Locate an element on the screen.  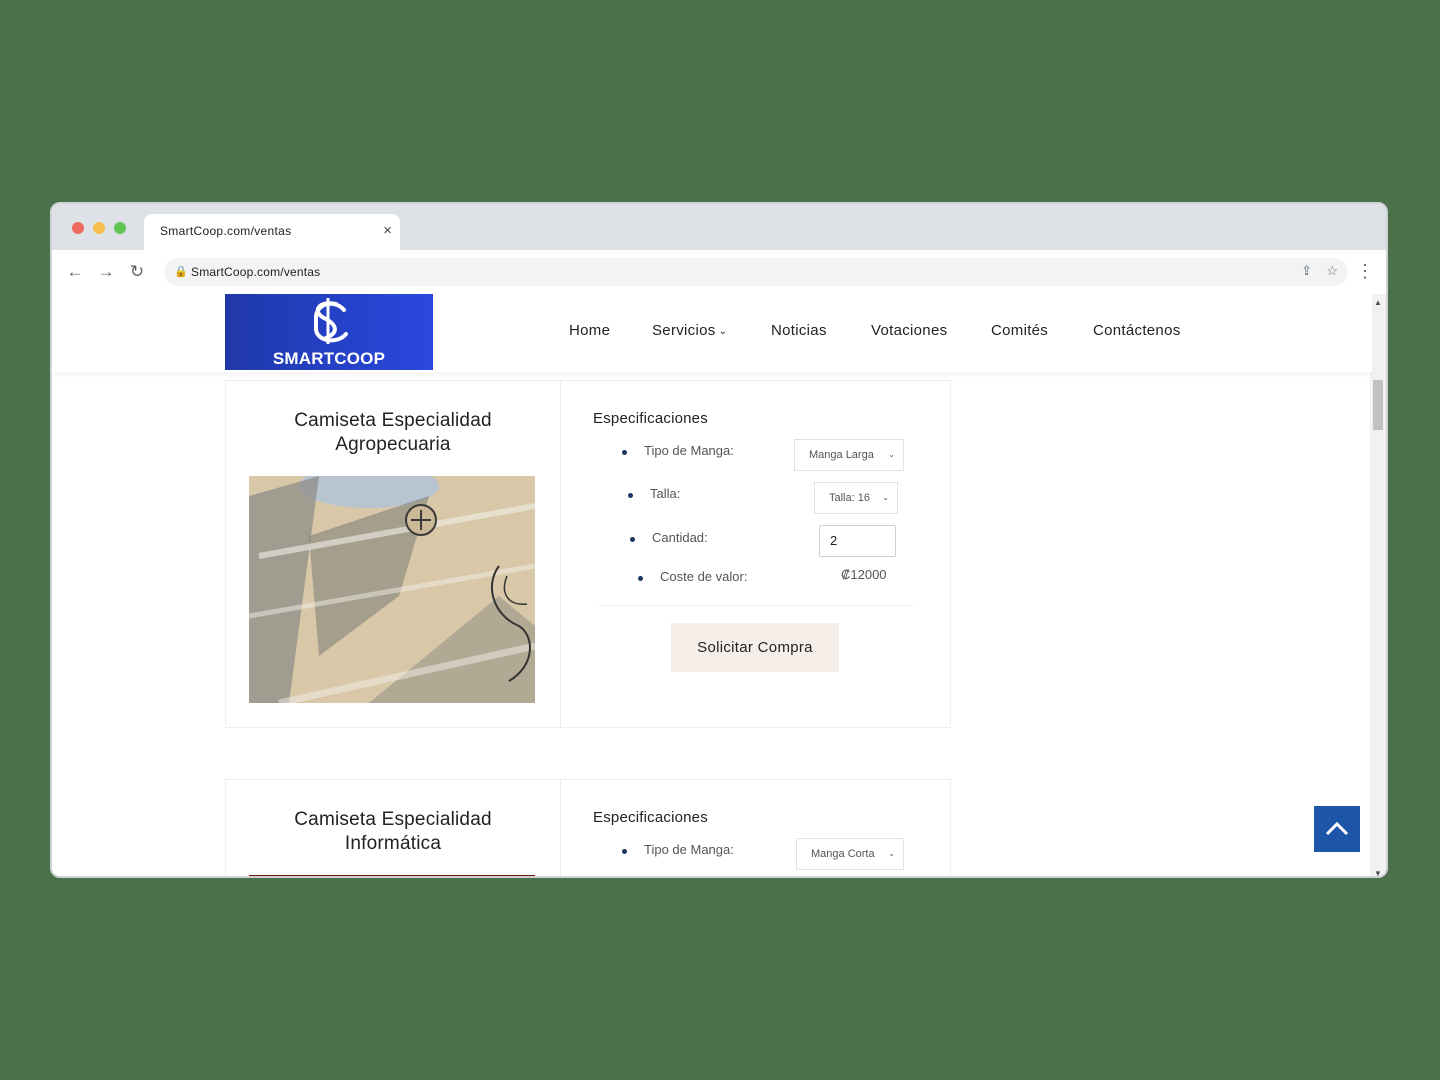
menu-comites: Comités is located at coordinates (1019, 330).